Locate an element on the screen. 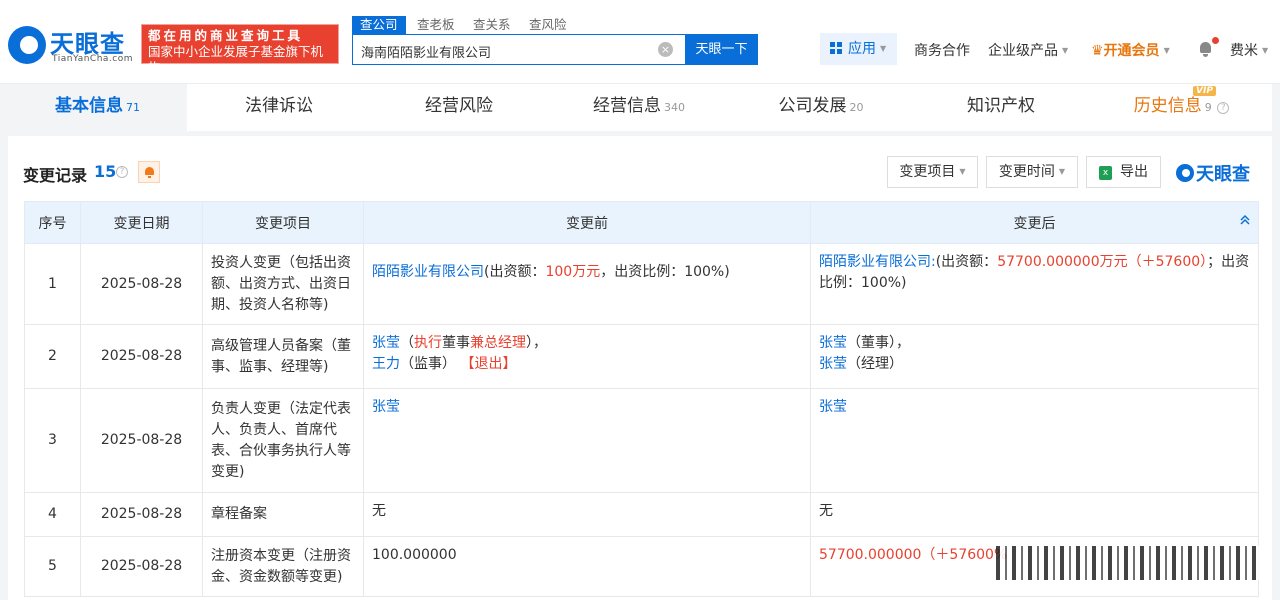 Image resolution: width=1280 pixels, height=600 pixels. nav-open-vip: ♛开通会员 ▼ is located at coordinates (1130, 50).